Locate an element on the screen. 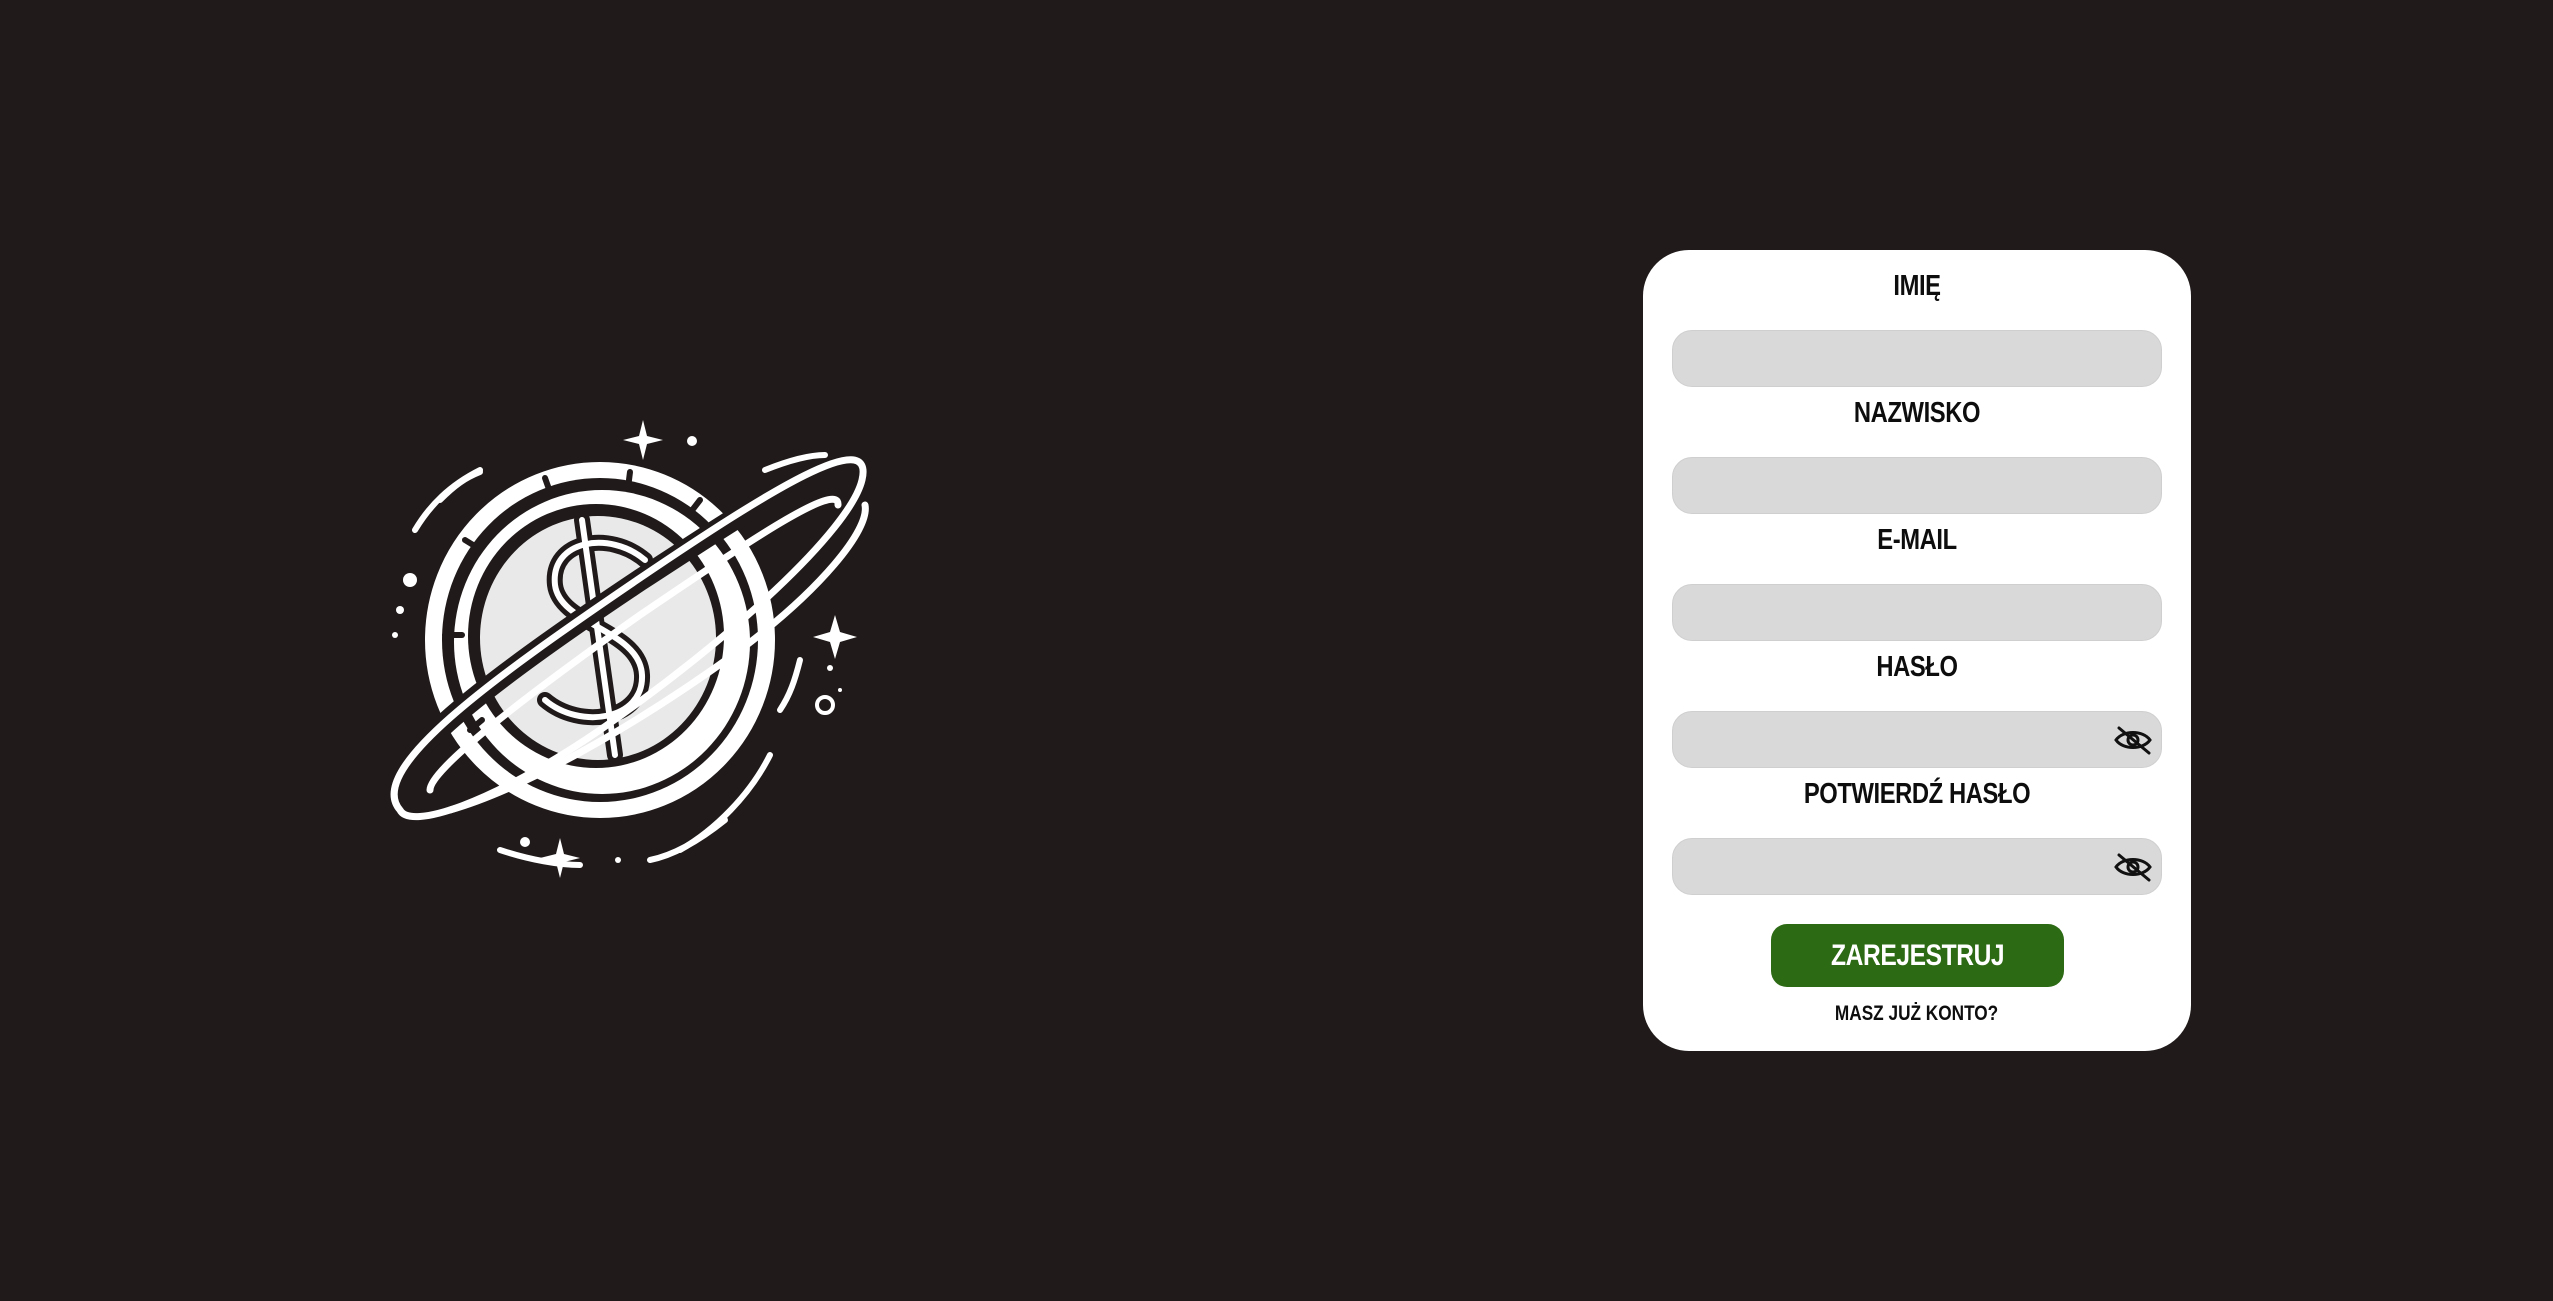  last-name-input is located at coordinates (1917, 485).